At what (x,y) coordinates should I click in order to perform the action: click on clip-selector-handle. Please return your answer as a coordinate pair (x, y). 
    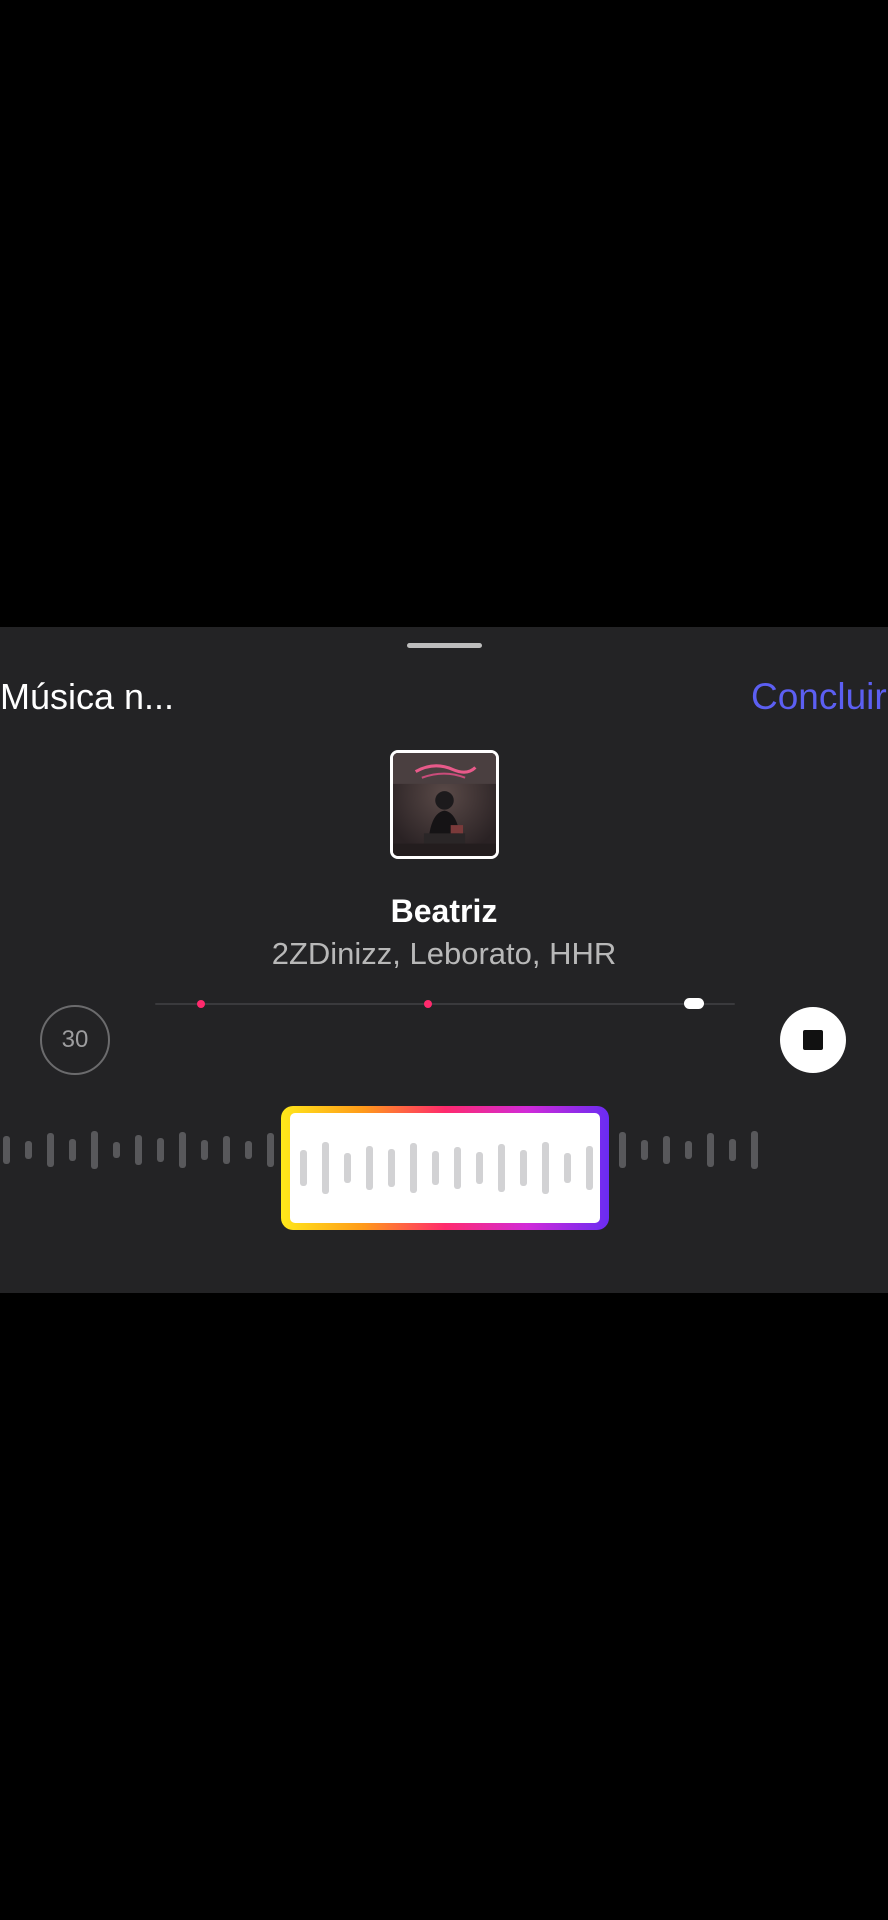
    Looking at the image, I should click on (445, 1168).